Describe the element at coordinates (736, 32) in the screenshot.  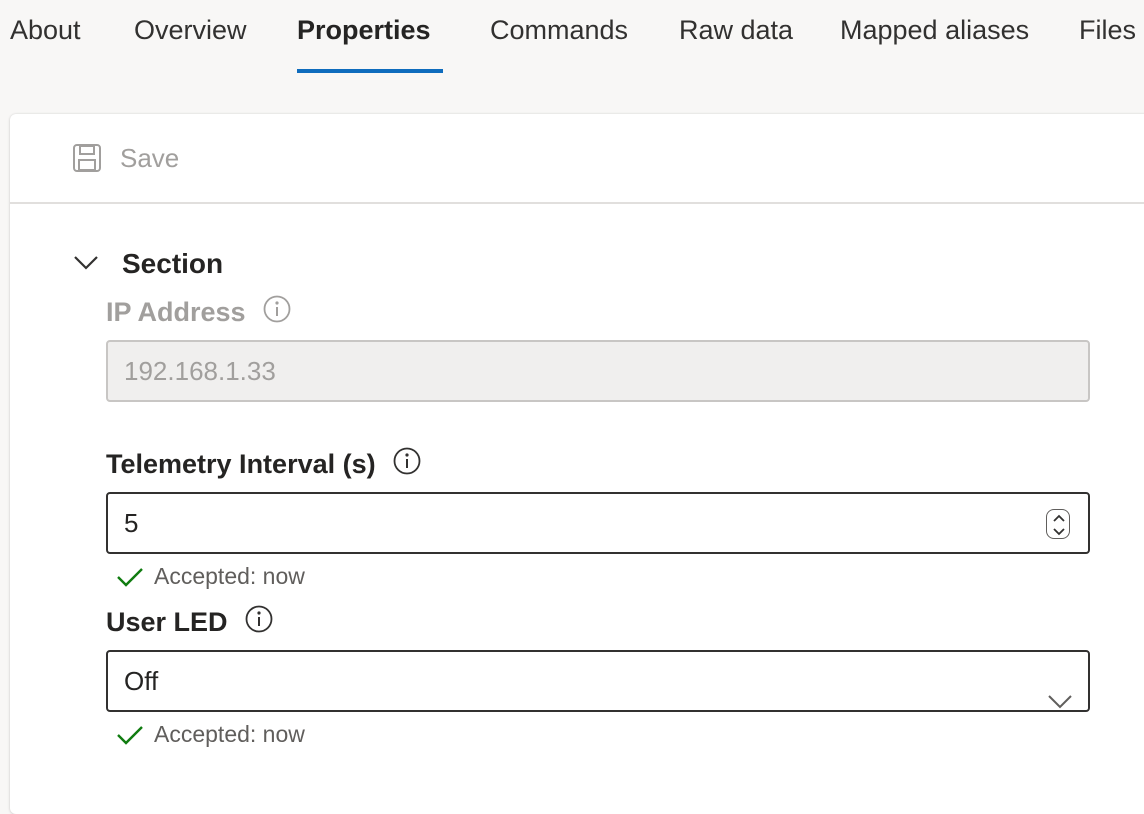
I see `tab-raw-data: Raw data` at that location.